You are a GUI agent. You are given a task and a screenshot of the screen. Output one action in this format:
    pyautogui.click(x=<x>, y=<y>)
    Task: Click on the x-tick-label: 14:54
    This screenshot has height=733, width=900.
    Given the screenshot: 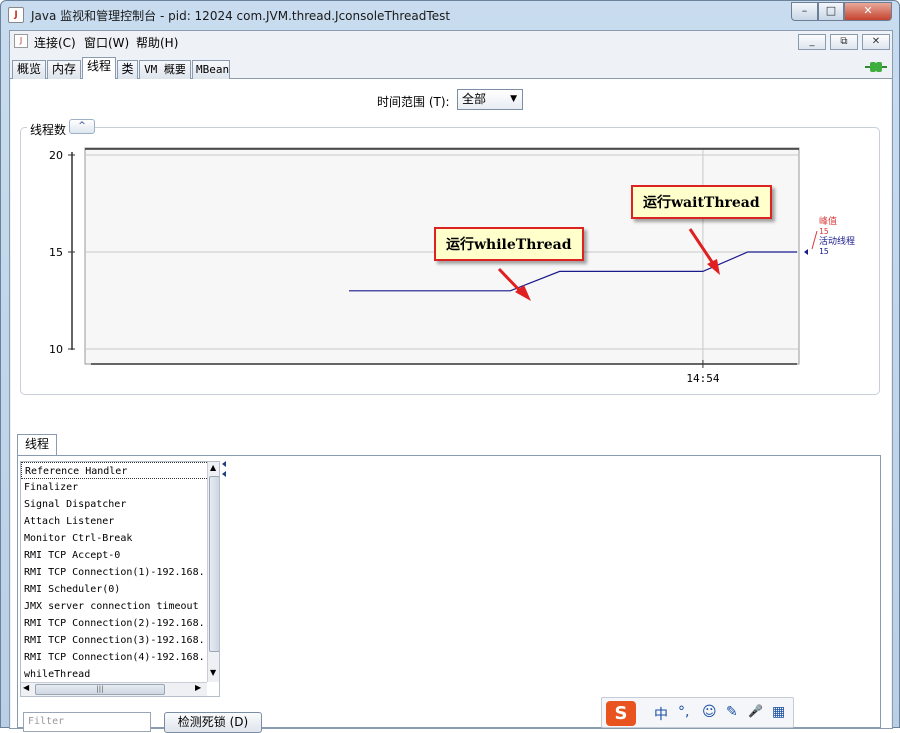 What is the action you would take?
    pyautogui.click(x=702, y=378)
    